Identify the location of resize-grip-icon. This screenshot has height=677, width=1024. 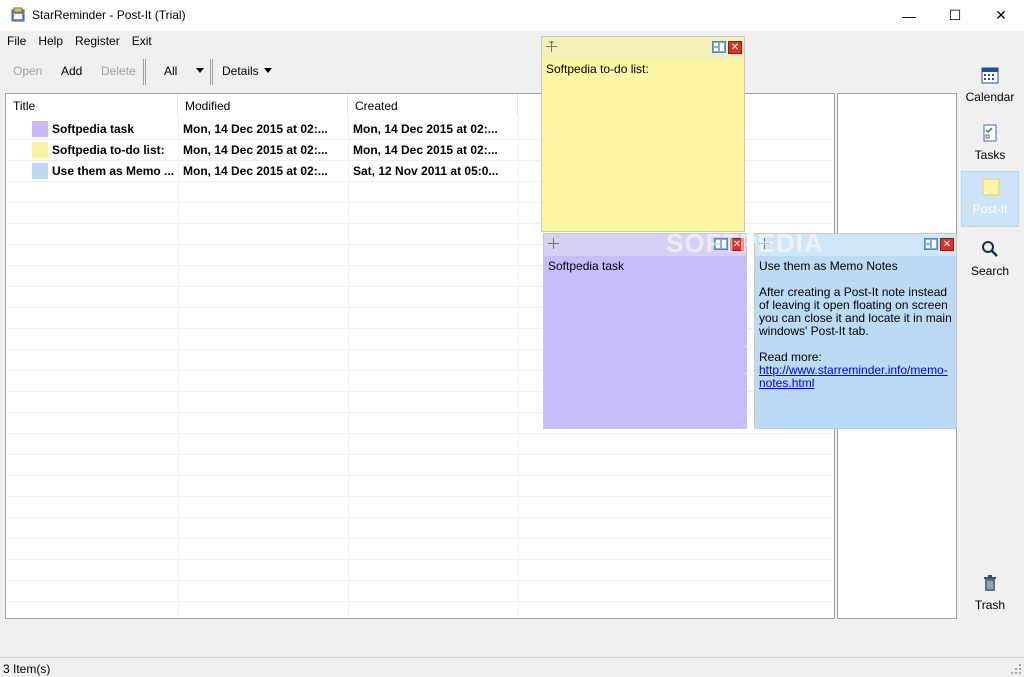
(1016, 669).